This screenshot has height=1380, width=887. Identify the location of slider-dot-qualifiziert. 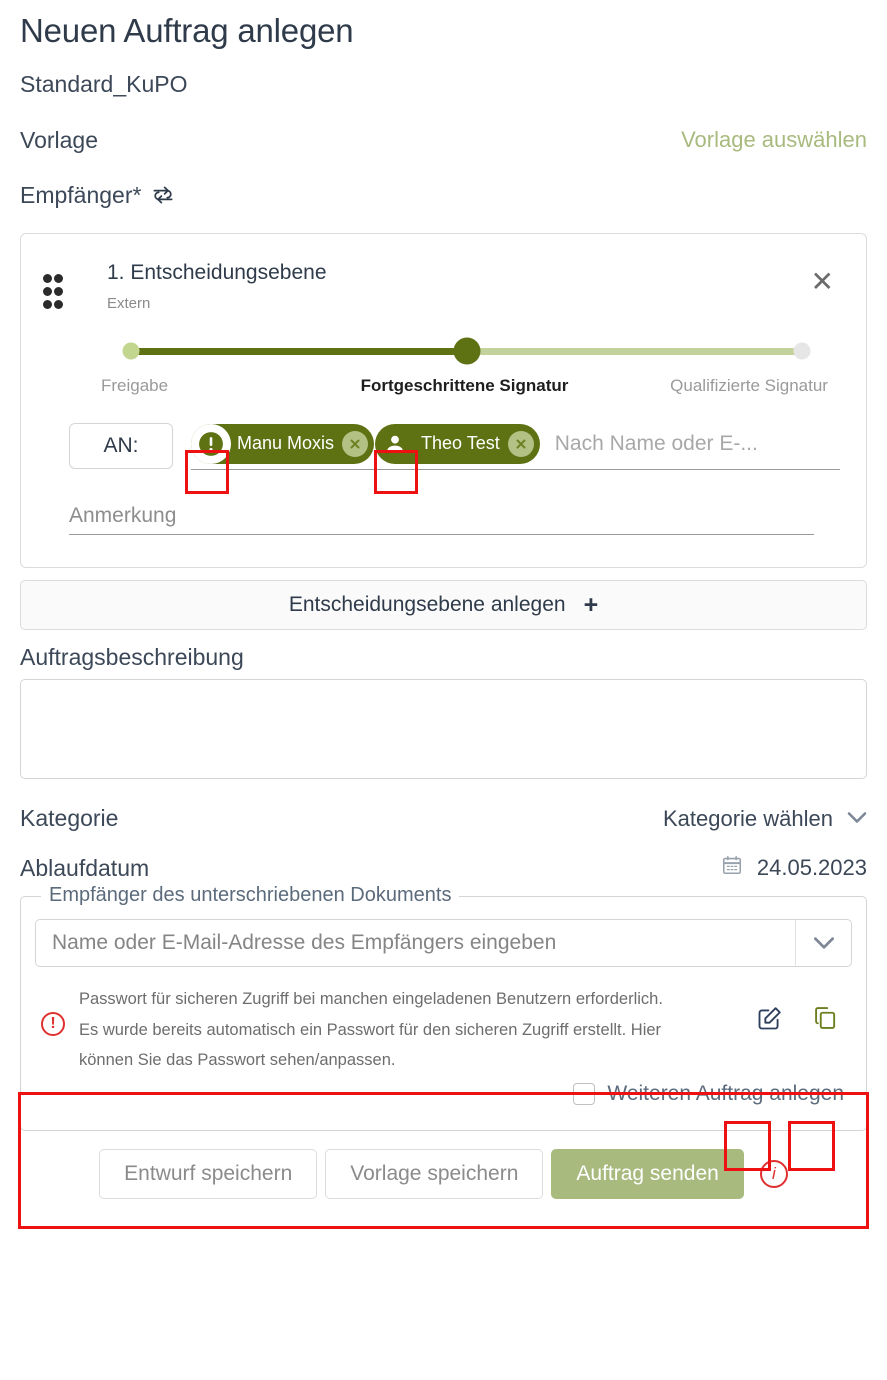
(802, 351).